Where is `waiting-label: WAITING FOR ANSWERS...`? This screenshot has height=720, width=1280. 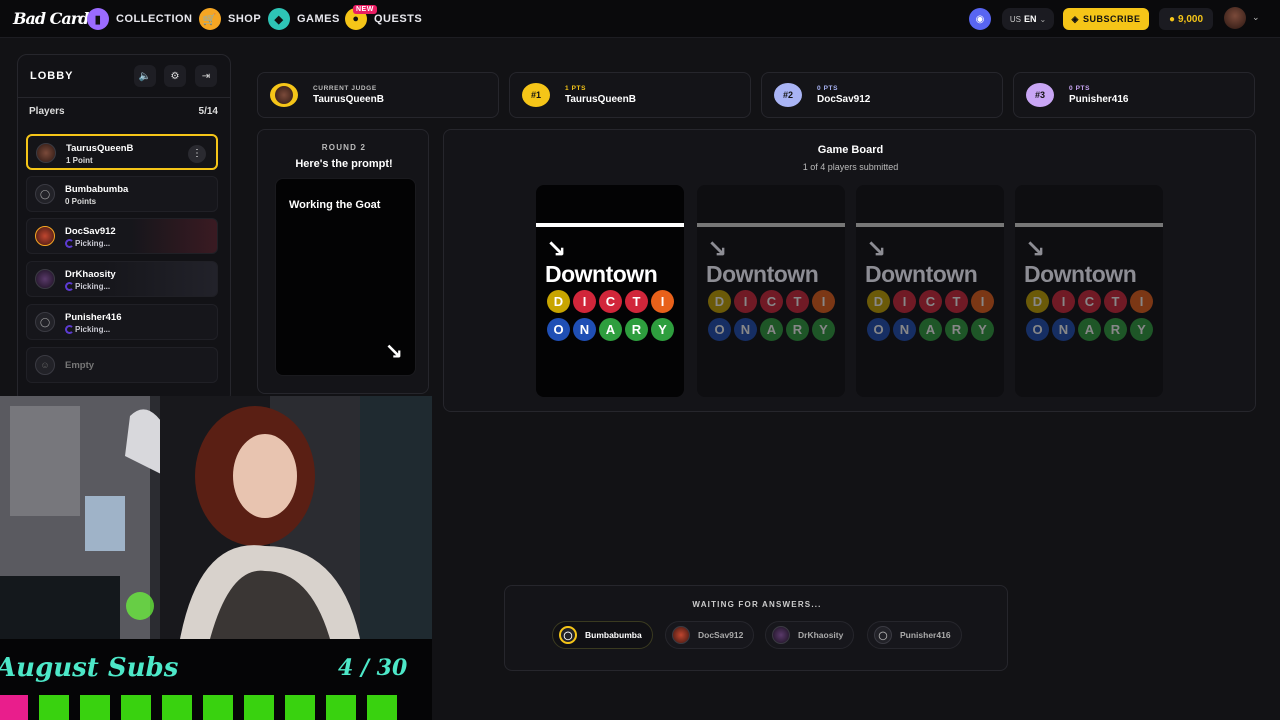 waiting-label: WAITING FOR ANSWERS... is located at coordinates (757, 604).